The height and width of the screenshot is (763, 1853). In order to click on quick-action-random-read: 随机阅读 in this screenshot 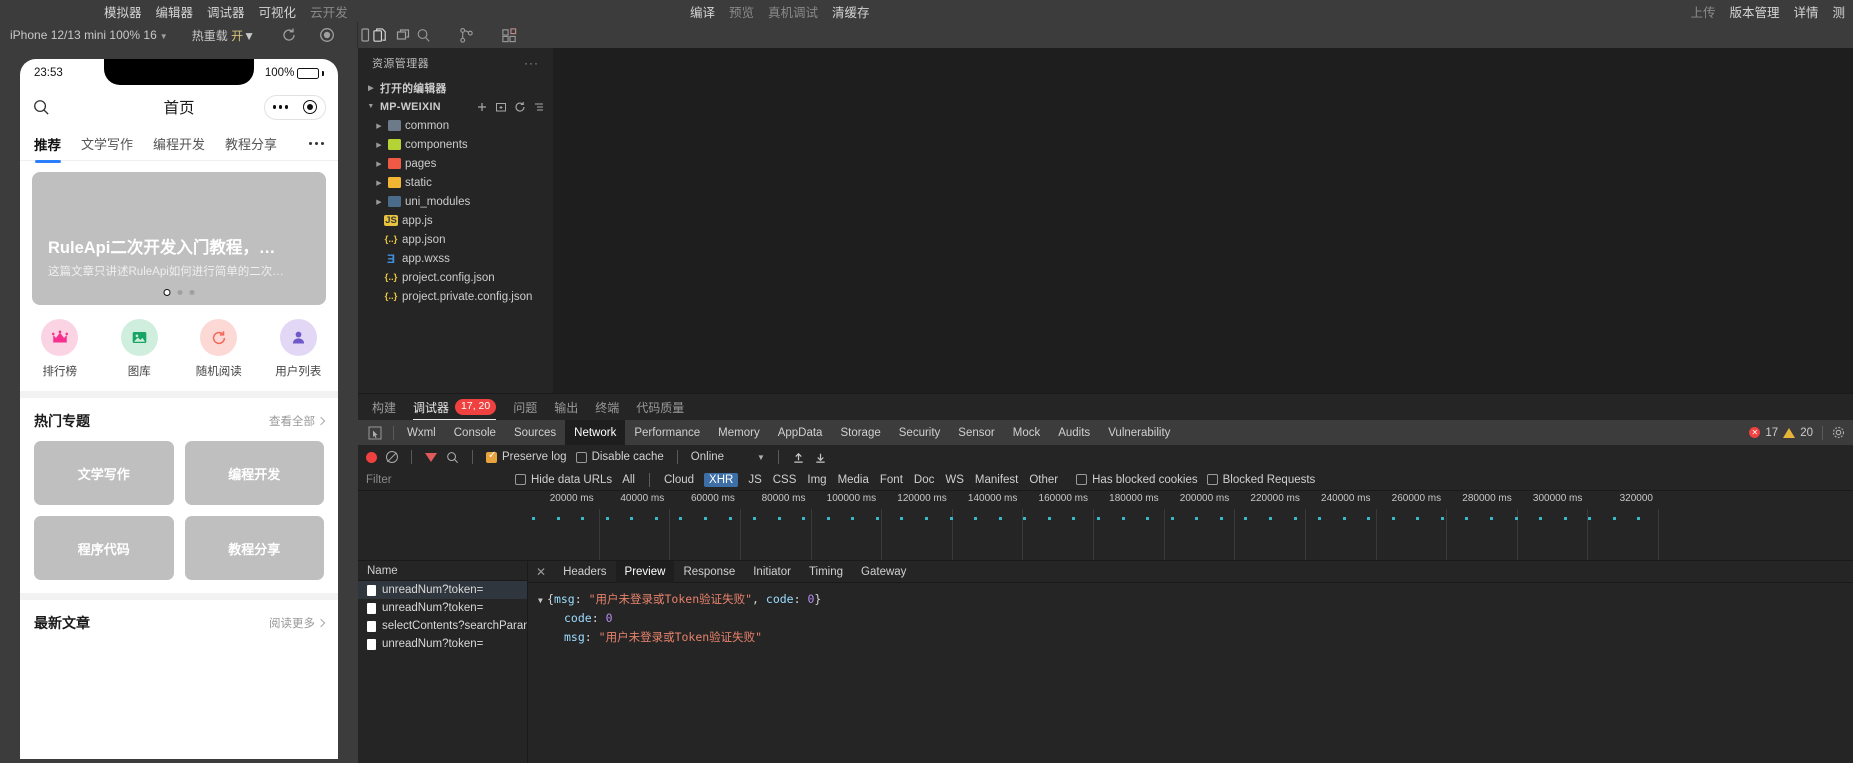, I will do `click(219, 349)`.